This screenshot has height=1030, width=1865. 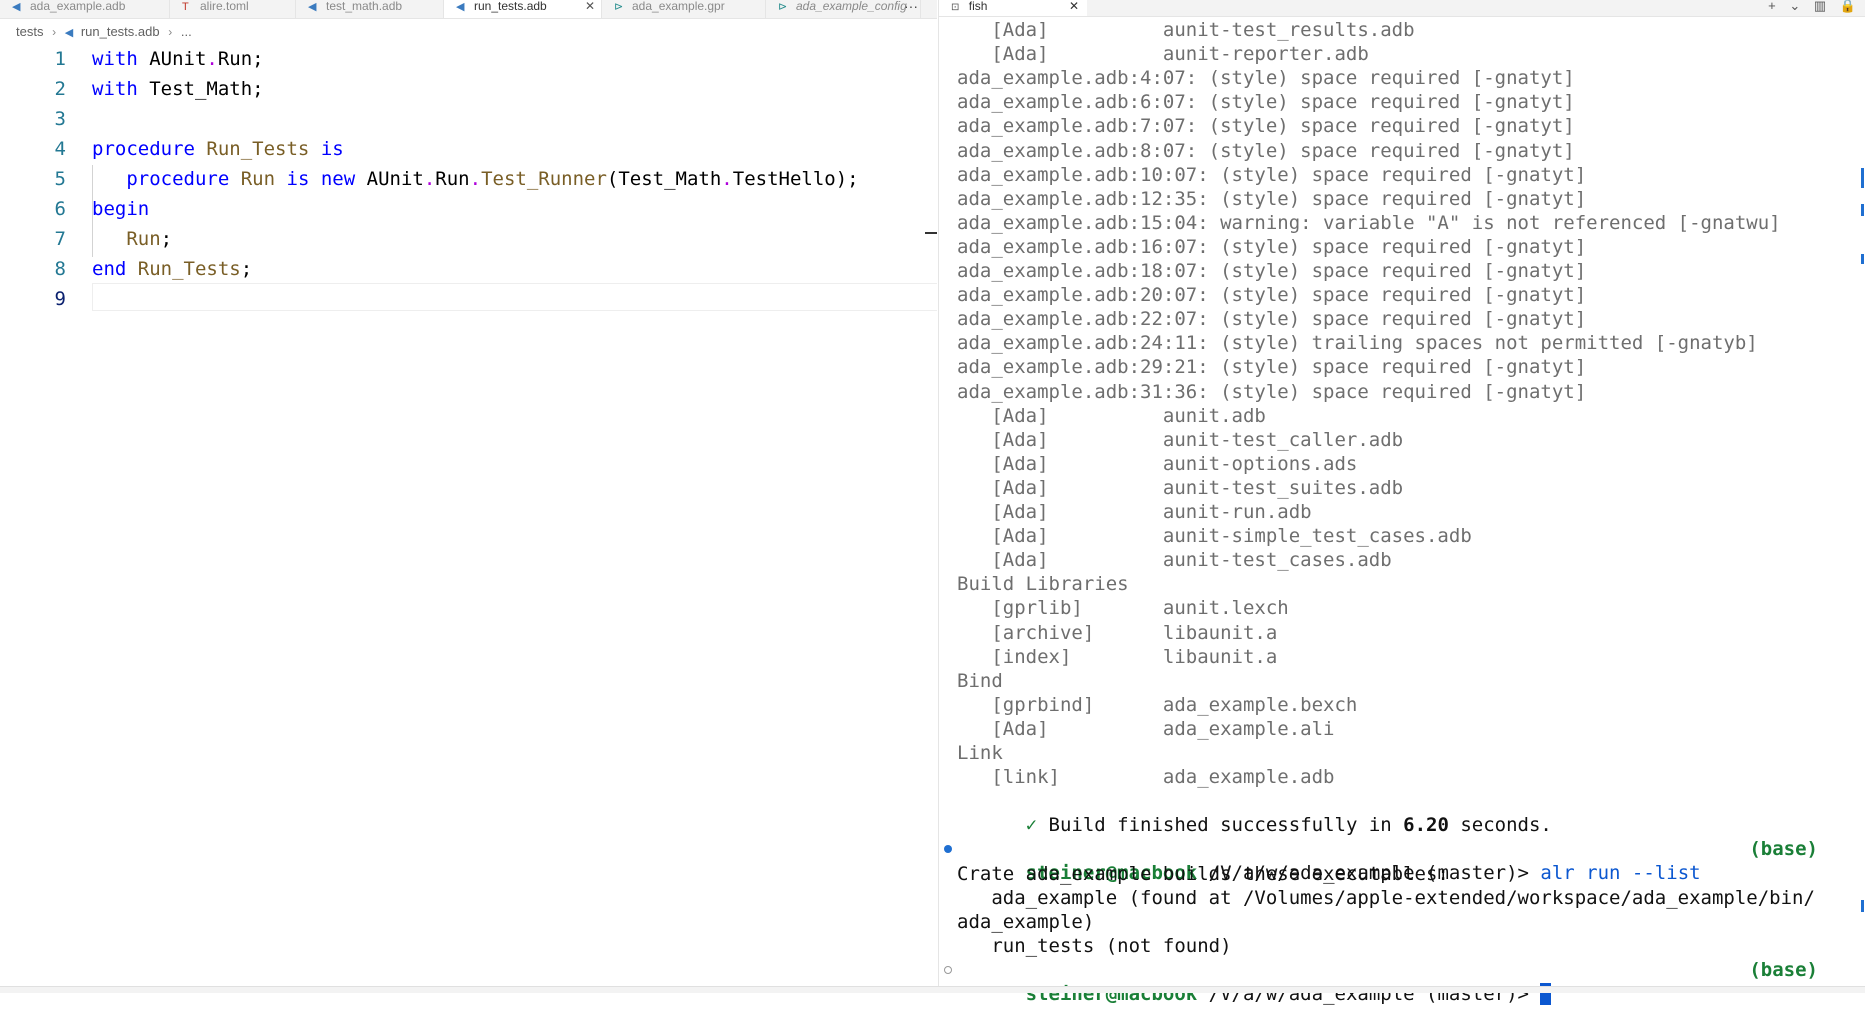 I want to click on code-line: 6 begin, so click(x=468, y=209).